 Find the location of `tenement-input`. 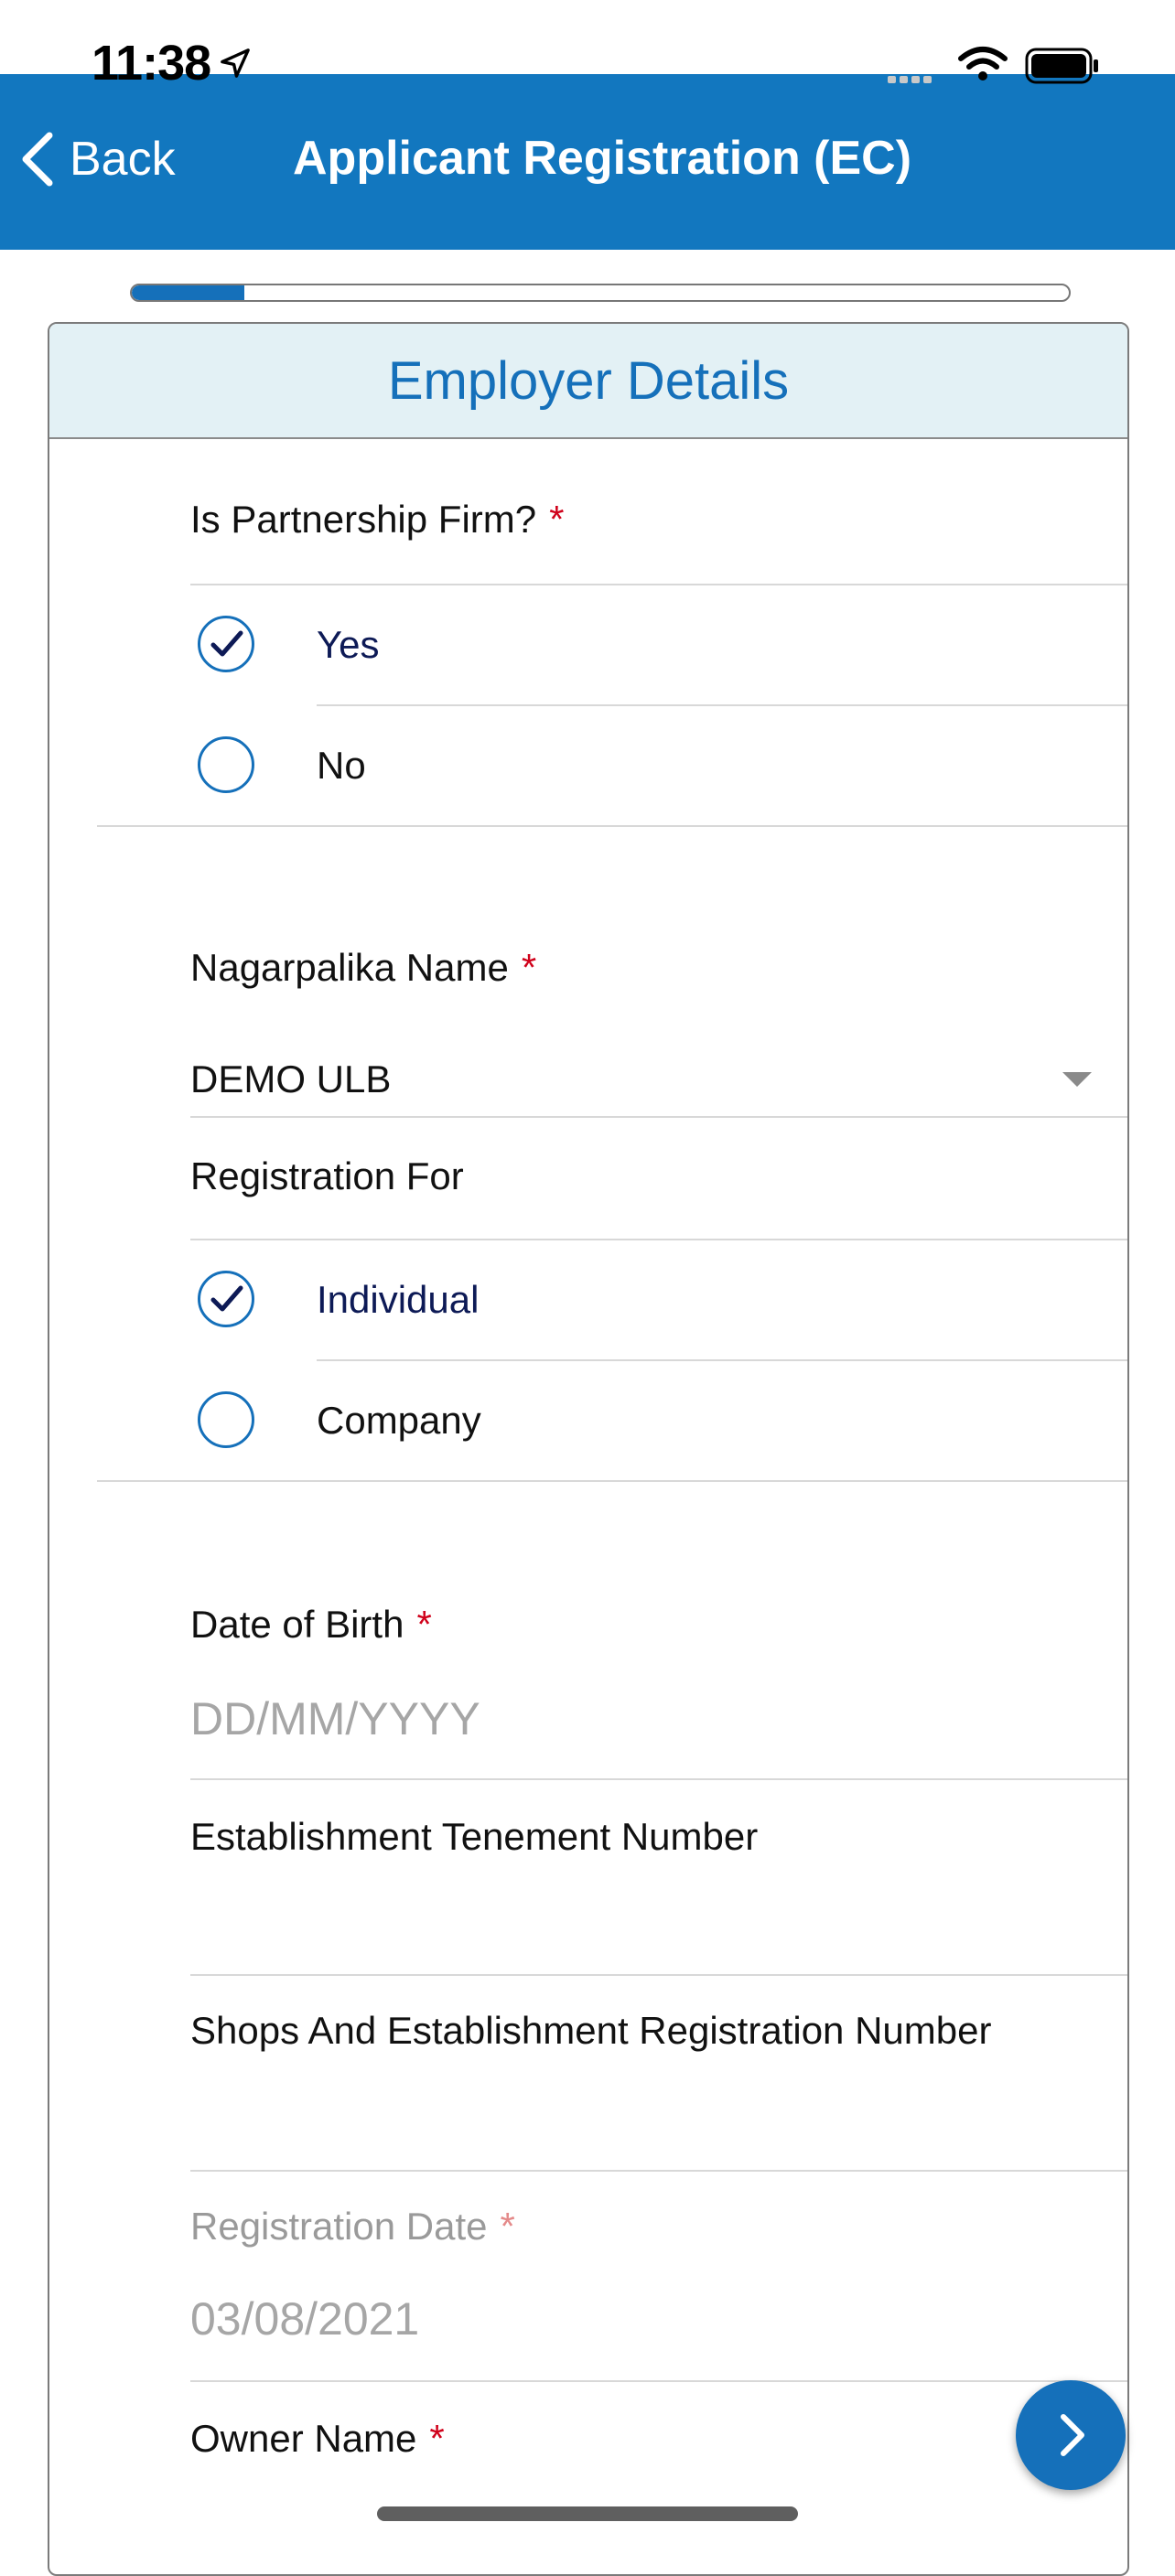

tenement-input is located at coordinates (658, 1926).